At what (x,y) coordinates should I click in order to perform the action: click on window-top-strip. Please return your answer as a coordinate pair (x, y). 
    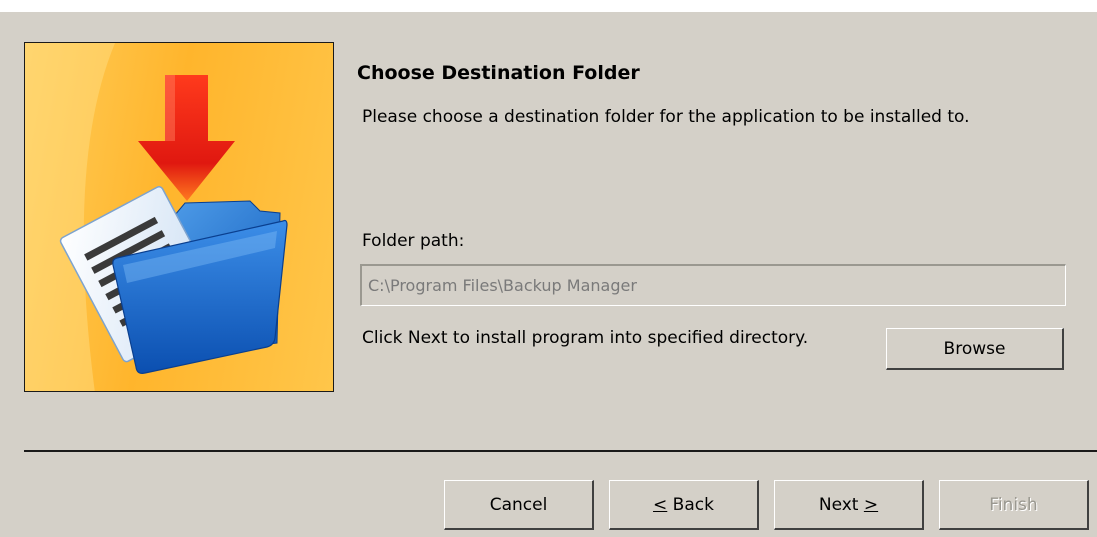
    Looking at the image, I should click on (548, 6).